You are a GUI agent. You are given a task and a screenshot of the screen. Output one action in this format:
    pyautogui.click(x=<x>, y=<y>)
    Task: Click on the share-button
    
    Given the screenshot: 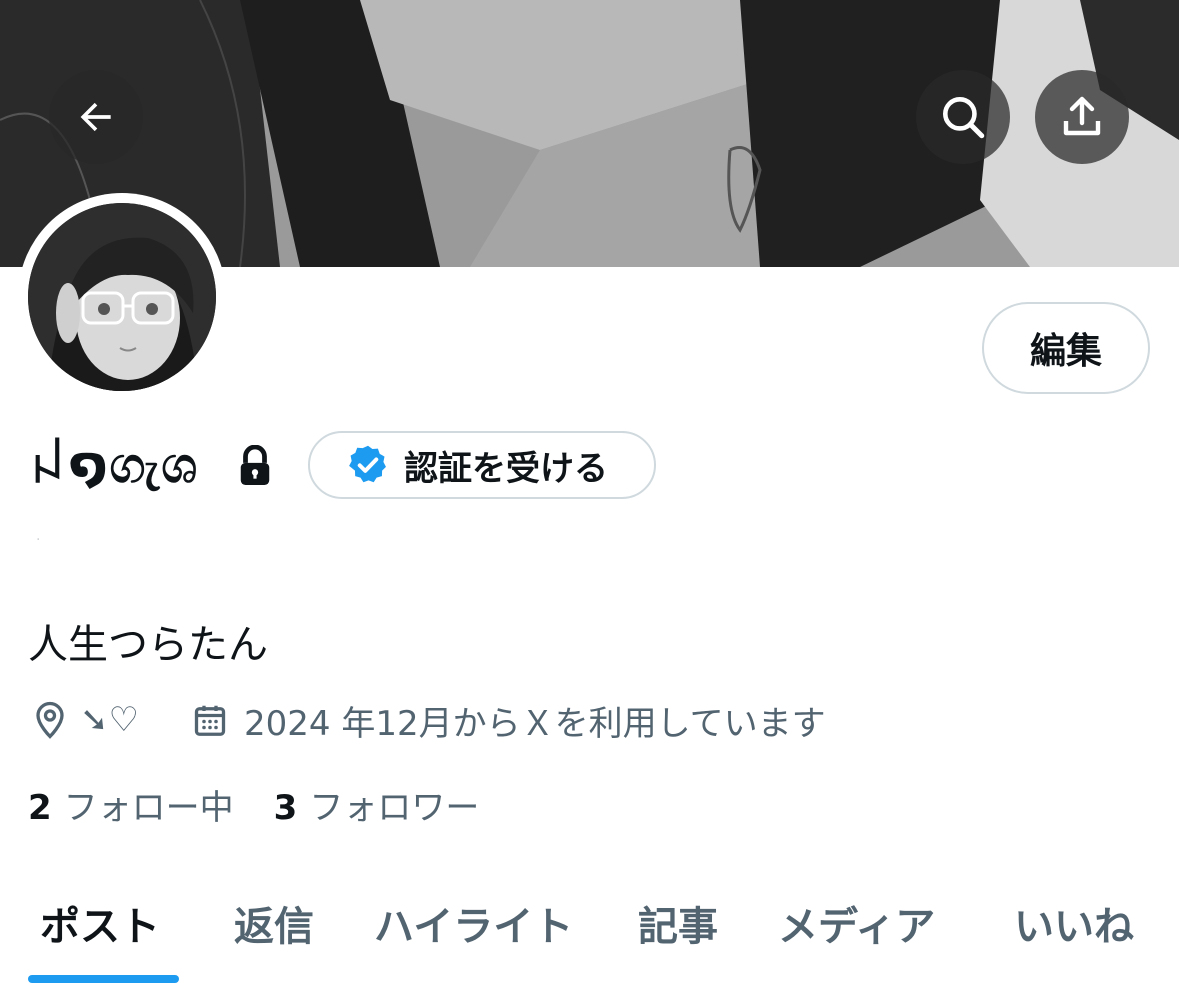 What is the action you would take?
    pyautogui.click(x=1082, y=117)
    